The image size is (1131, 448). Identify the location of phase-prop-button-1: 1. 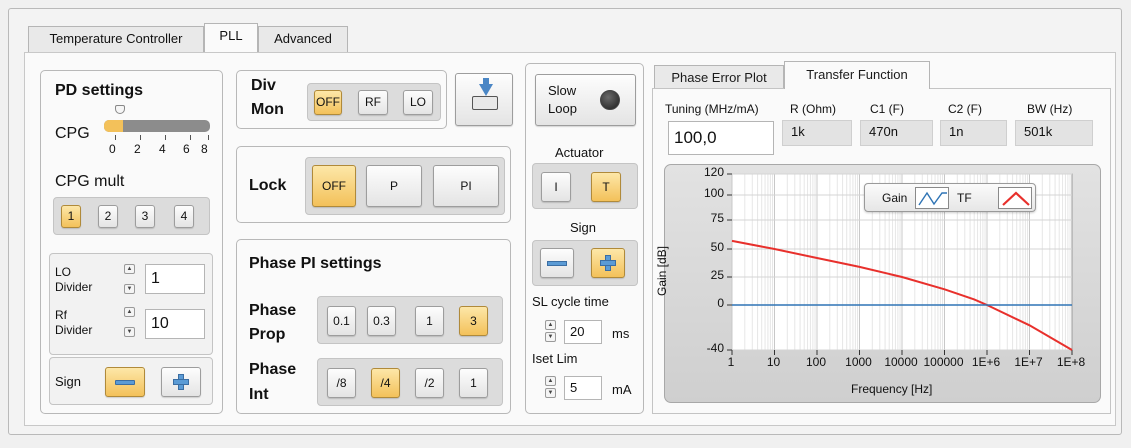
(429, 321).